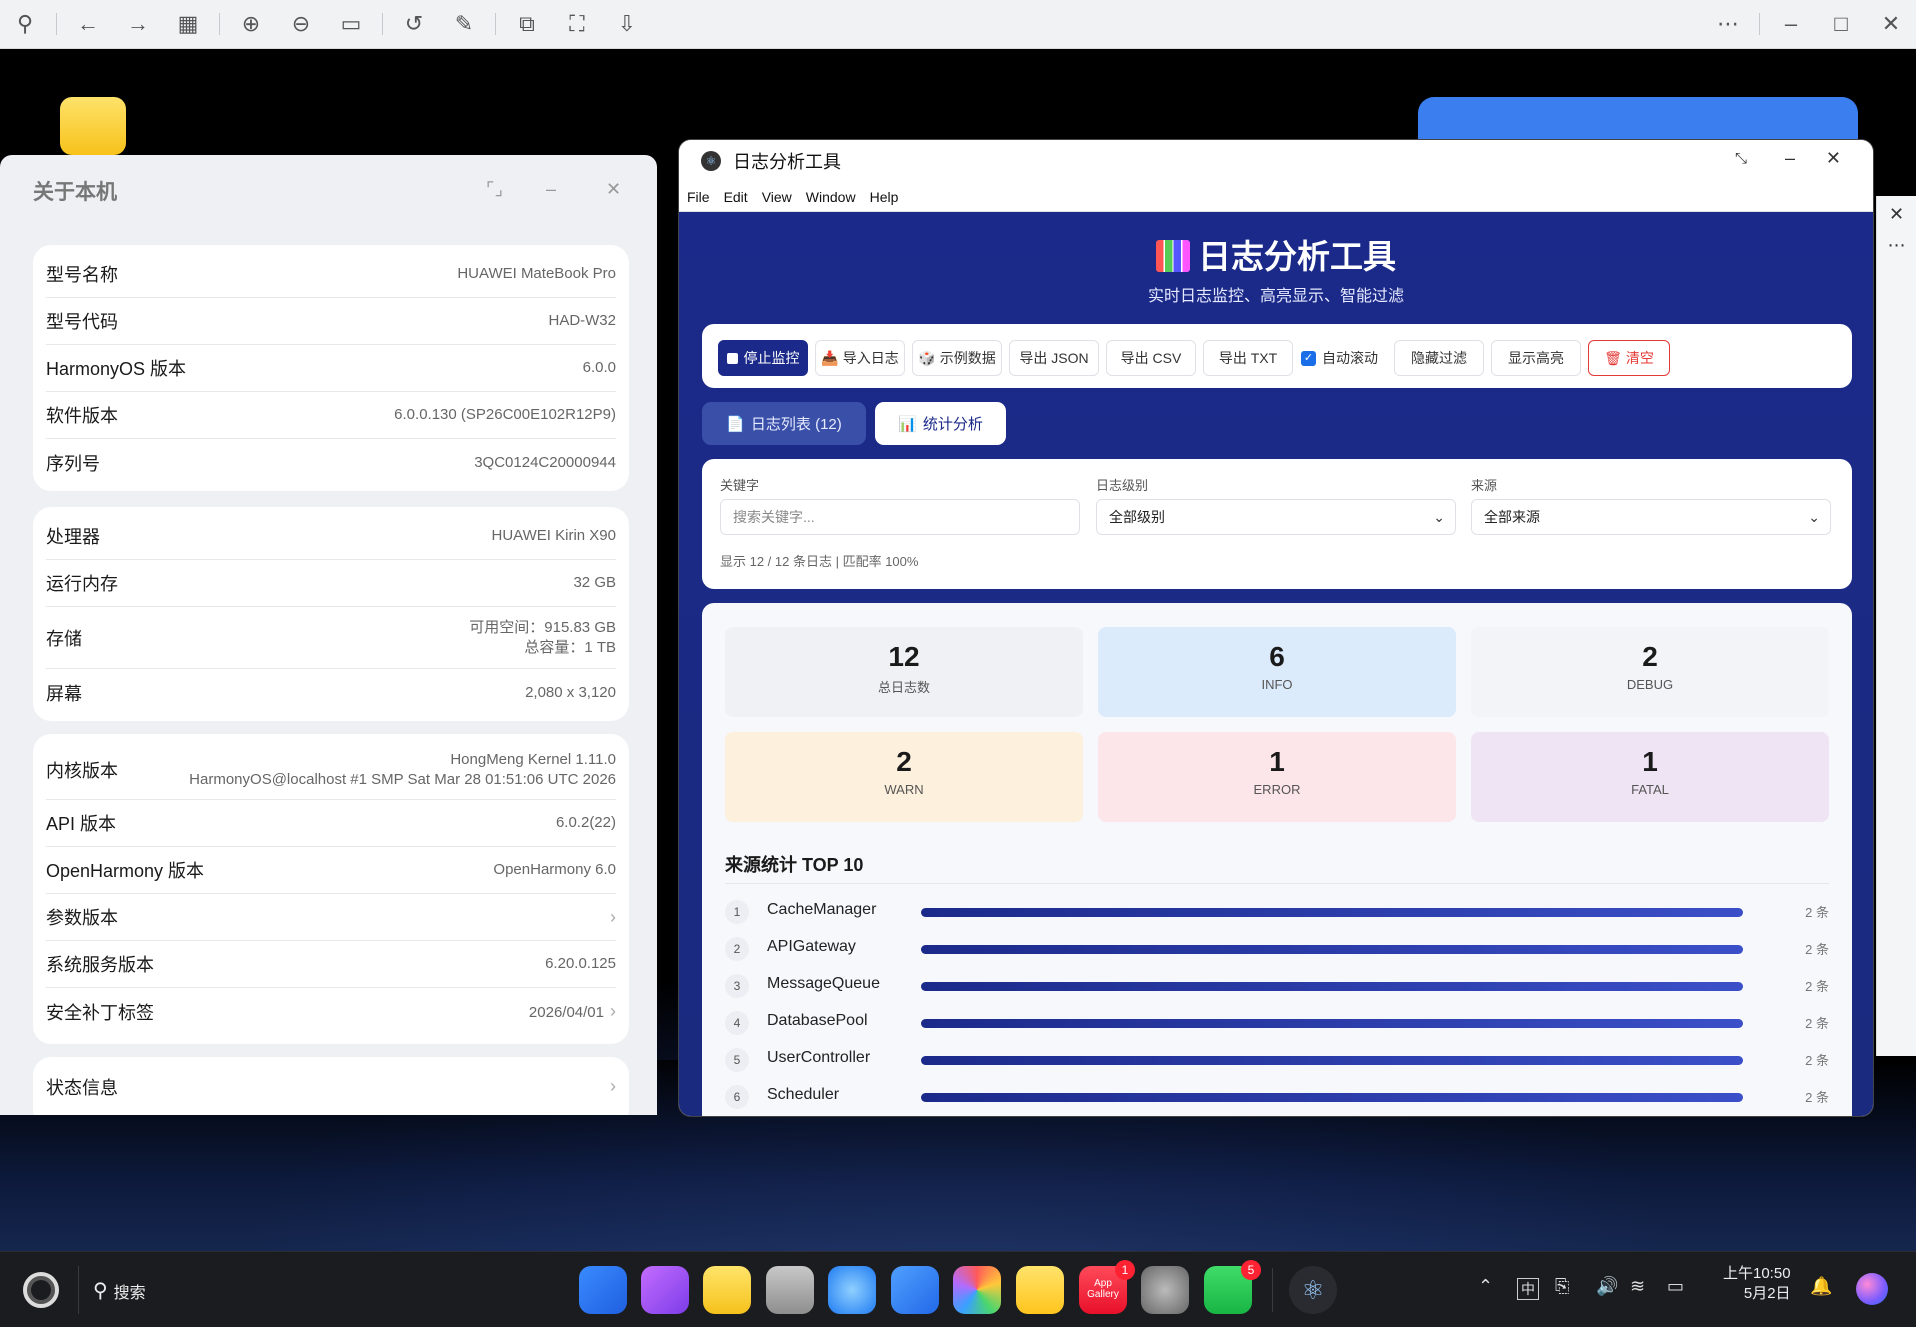  What do you see at coordinates (915, 1290) in the screenshot?
I see `mail-icon` at bounding box center [915, 1290].